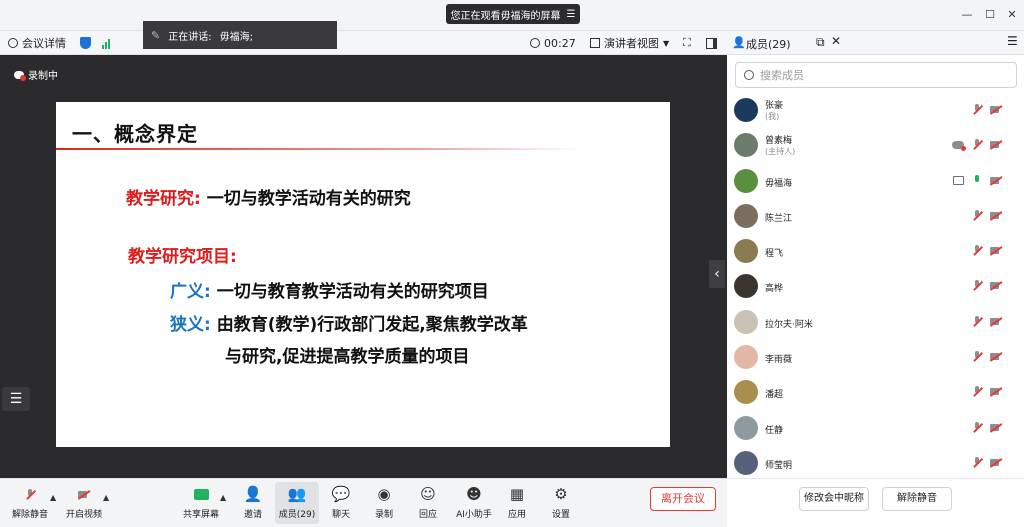 This screenshot has width=1024, height=527. I want to click on rename-button: 修改会中昵称, so click(834, 499).